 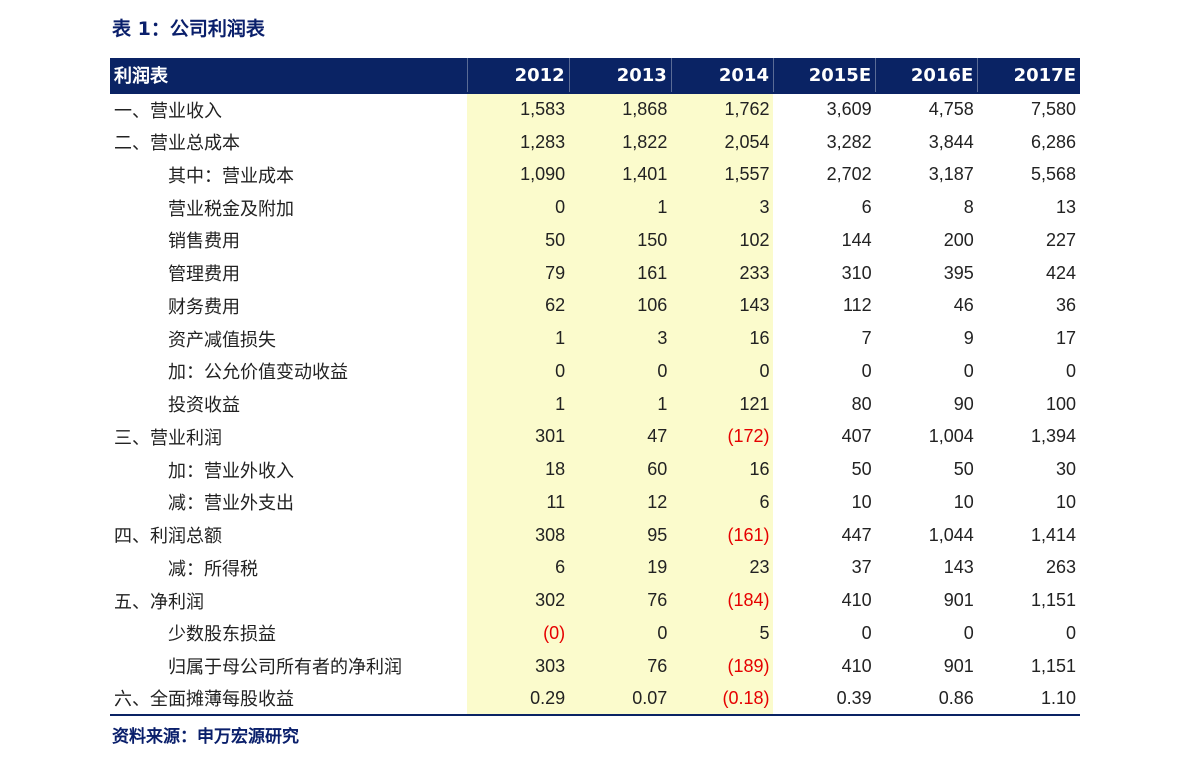 I want to click on header-label: 利润表, so click(x=289, y=76).